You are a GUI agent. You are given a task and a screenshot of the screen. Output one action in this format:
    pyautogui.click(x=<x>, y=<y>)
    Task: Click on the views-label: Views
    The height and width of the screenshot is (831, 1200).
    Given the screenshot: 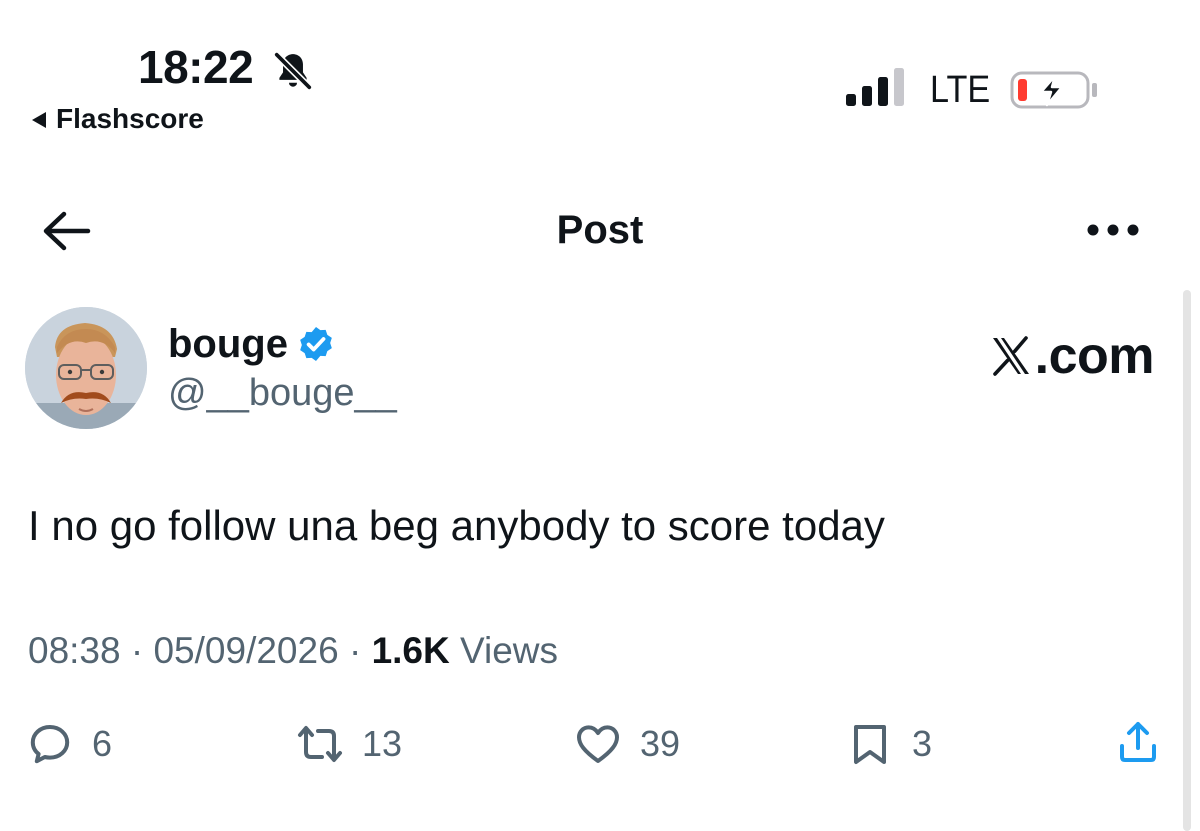 What is the action you would take?
    pyautogui.click(x=509, y=650)
    